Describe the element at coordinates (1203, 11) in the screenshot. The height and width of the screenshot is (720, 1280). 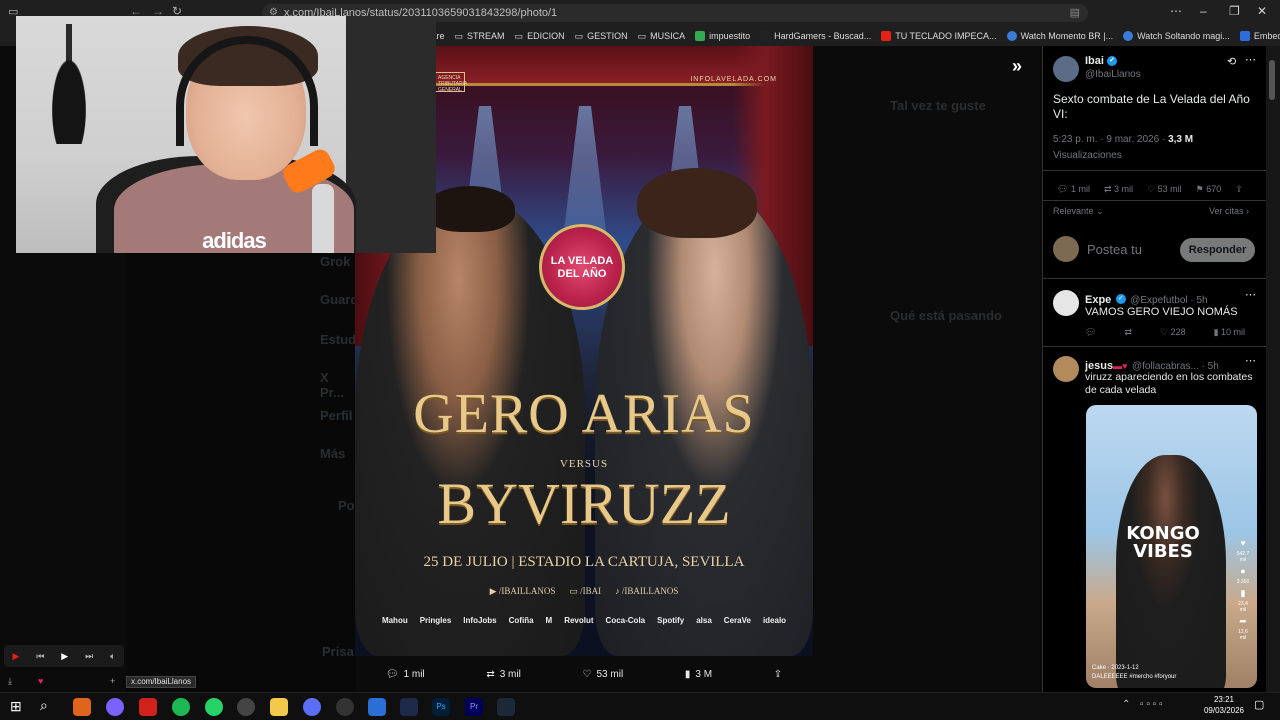
I see `minimize-icon: –` at that location.